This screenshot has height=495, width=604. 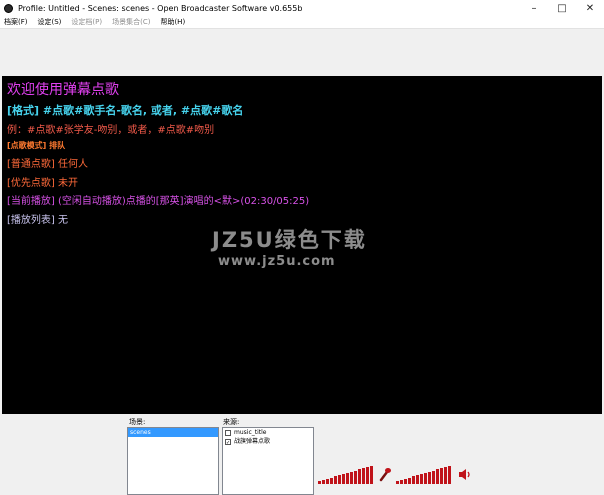 What do you see at coordinates (590, 8) in the screenshot?
I see `close-button: ✕` at bounding box center [590, 8].